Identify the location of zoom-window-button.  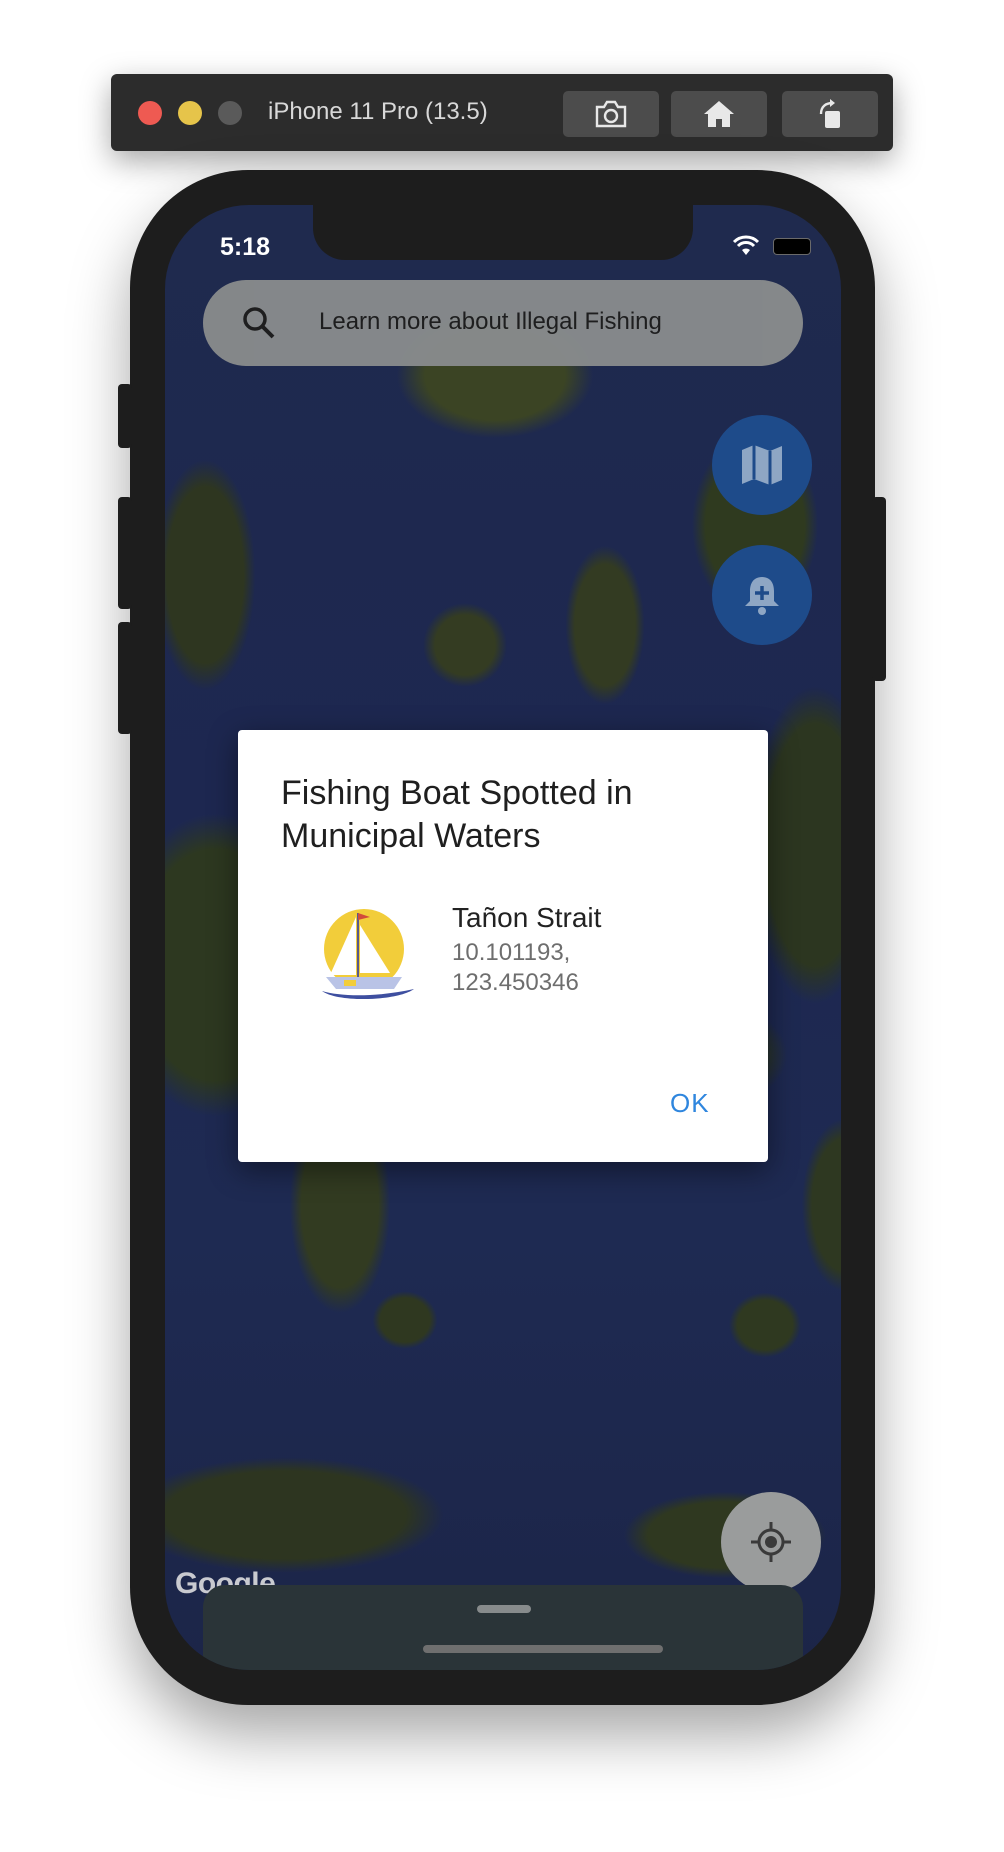
(230, 113).